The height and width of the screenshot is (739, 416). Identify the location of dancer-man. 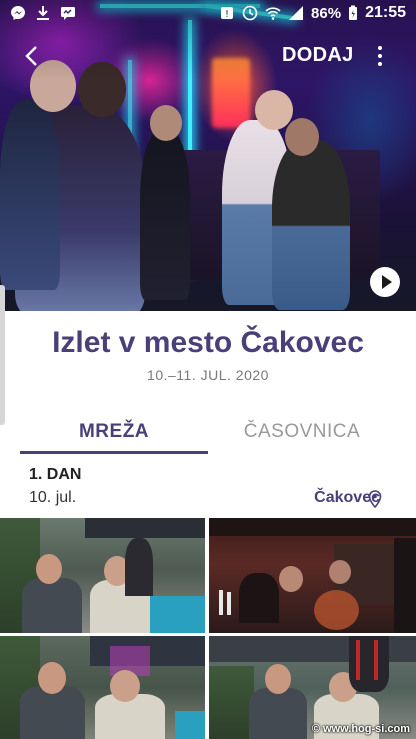
(30, 195).